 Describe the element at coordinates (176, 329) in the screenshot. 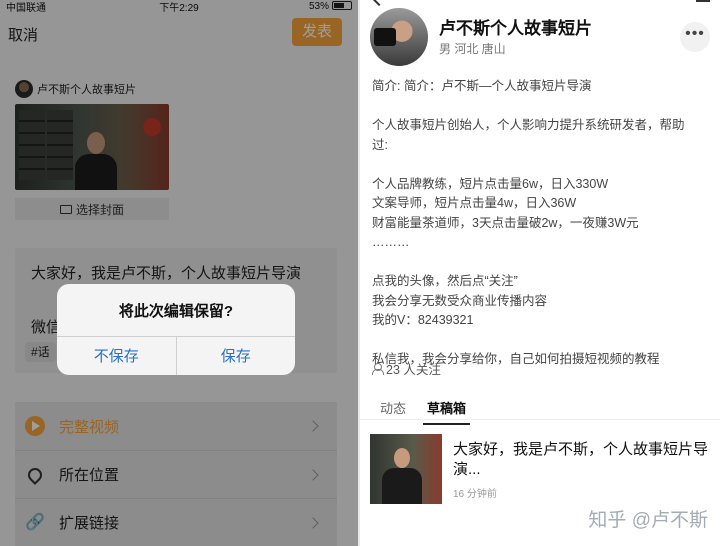

I see `keep-edit-dialog: 将此次编辑保留? 不保存 保存` at that location.